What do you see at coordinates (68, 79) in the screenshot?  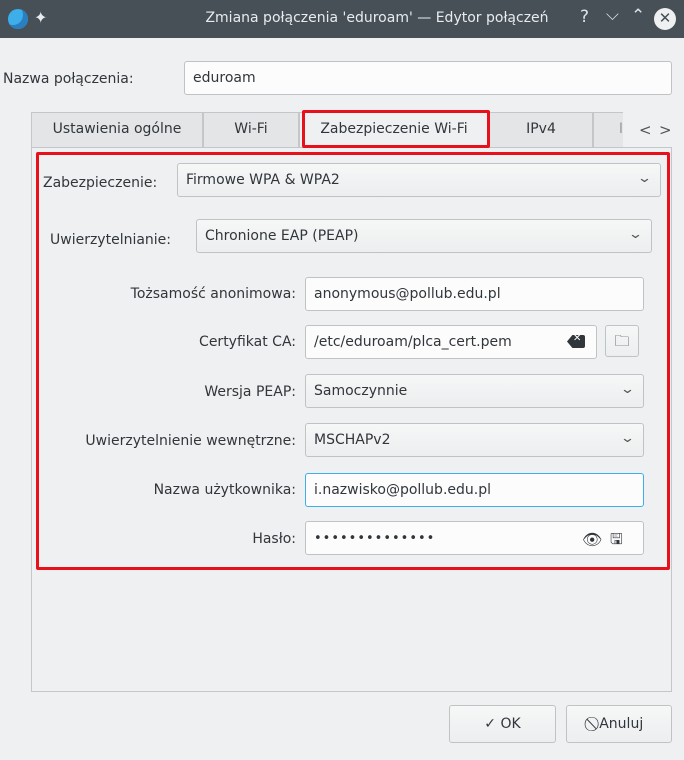 I see `connection-name-label: Nazwa połączenia:` at bounding box center [68, 79].